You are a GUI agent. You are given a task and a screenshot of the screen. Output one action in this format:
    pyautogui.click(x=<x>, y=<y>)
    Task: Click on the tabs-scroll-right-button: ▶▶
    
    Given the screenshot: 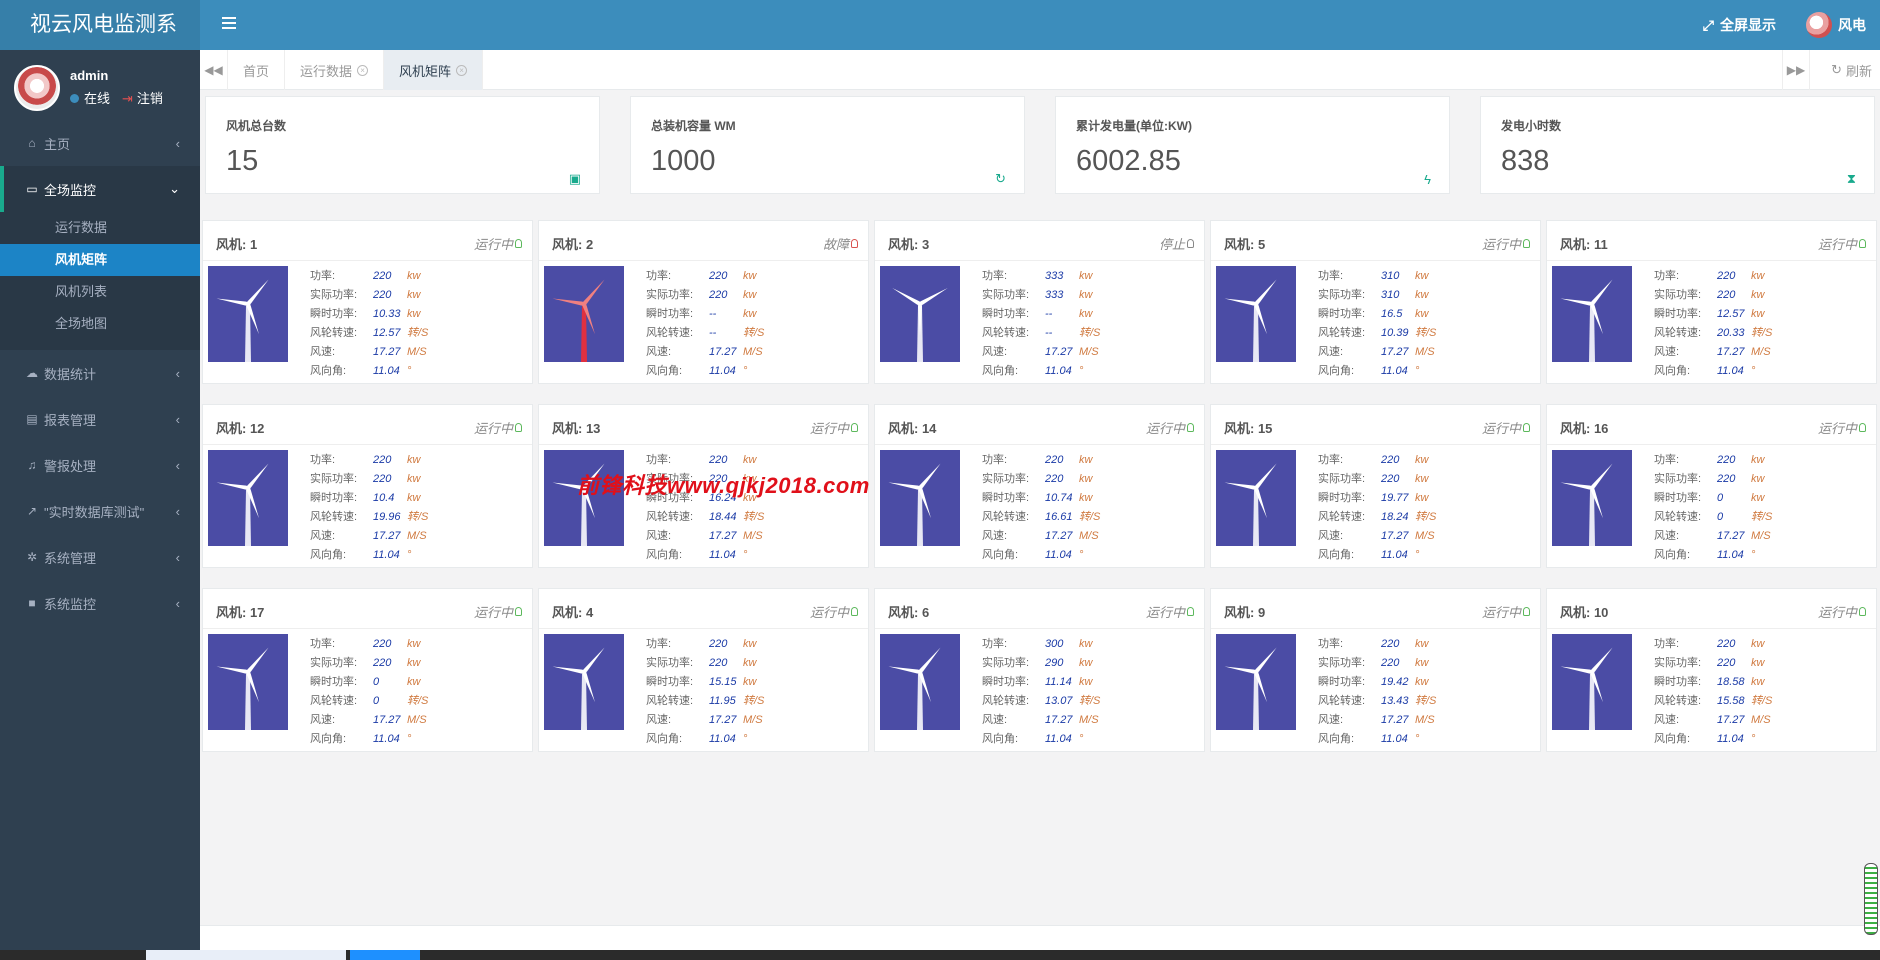 What is the action you would take?
    pyautogui.click(x=1796, y=70)
    